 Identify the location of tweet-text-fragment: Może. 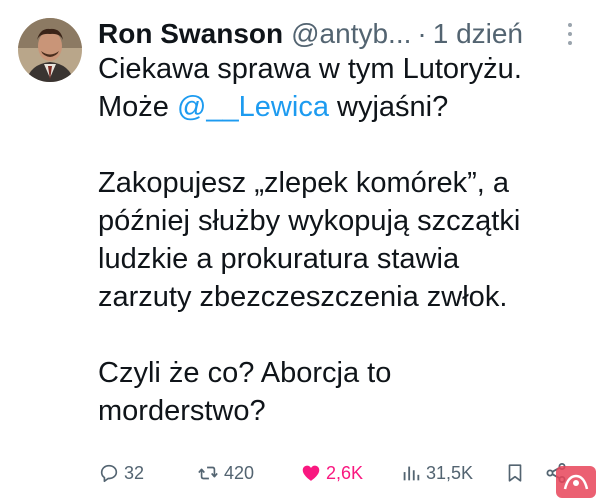
(137, 107).